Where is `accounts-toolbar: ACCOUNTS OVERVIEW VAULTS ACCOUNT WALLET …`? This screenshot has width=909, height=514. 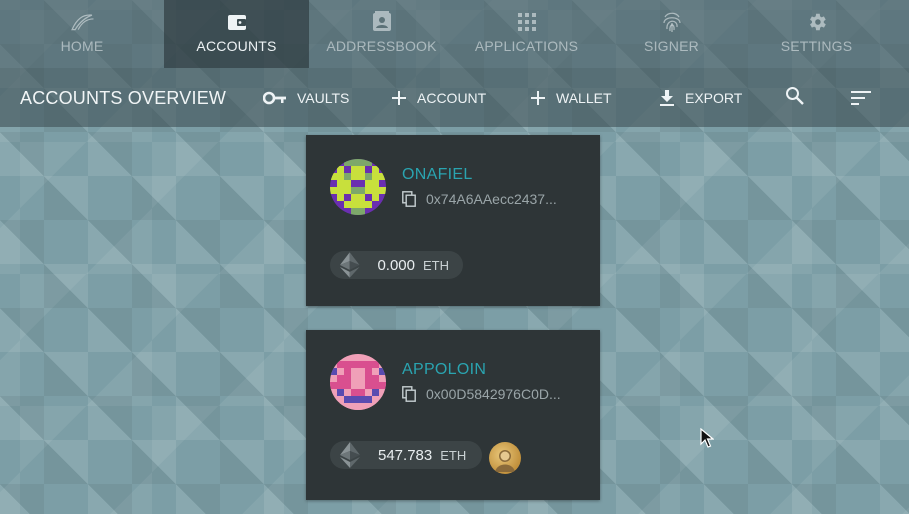 accounts-toolbar: ACCOUNTS OVERVIEW VAULTS ACCOUNT WALLET … is located at coordinates (454, 97).